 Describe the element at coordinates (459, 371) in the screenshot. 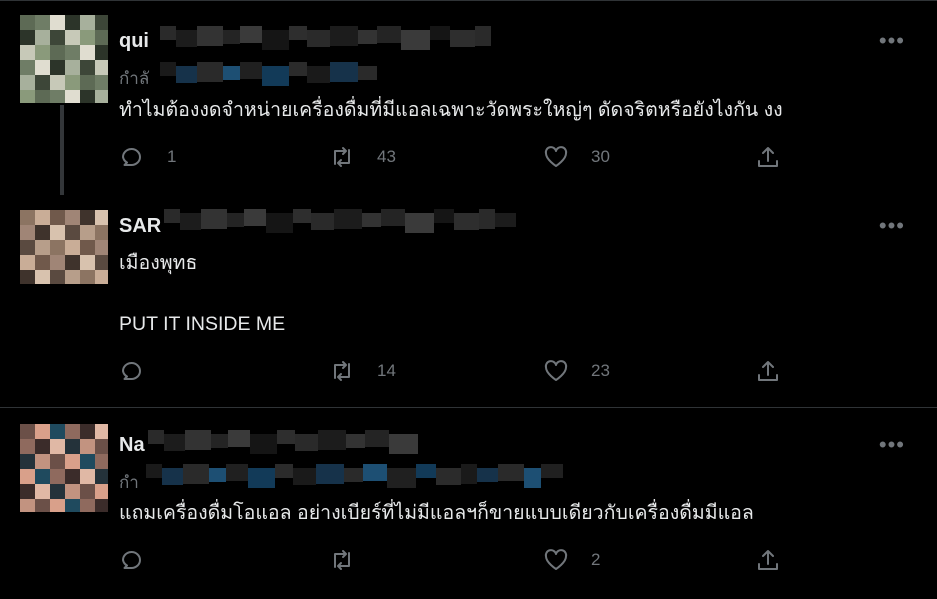

I see `action-bar: 14 23` at that location.